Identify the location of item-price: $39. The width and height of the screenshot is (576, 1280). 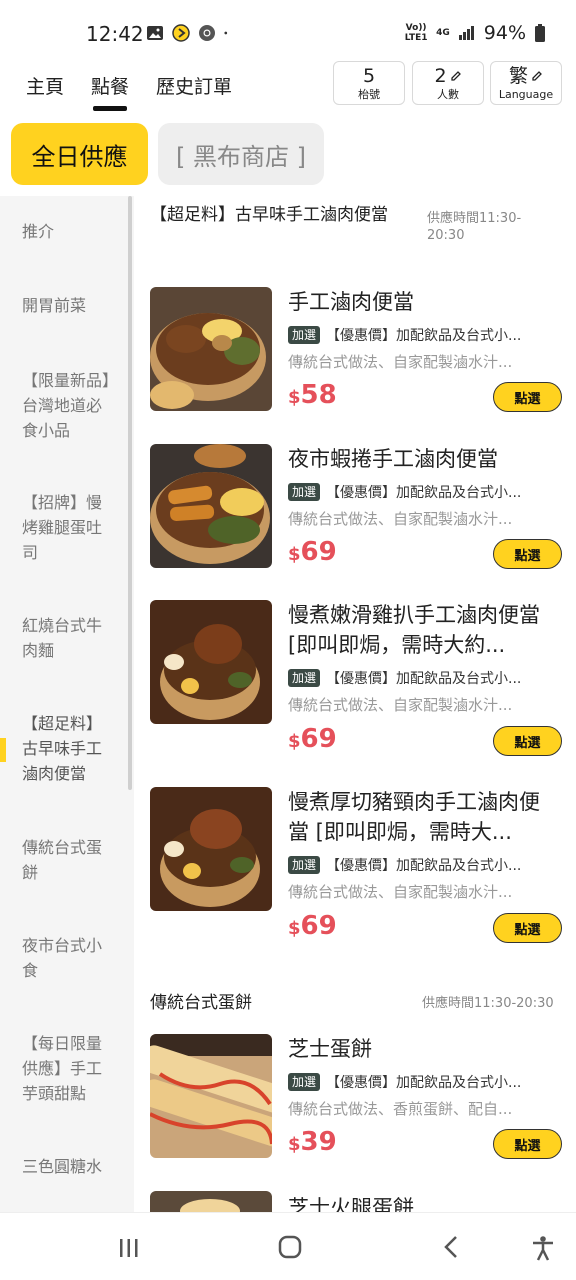
(312, 1142).